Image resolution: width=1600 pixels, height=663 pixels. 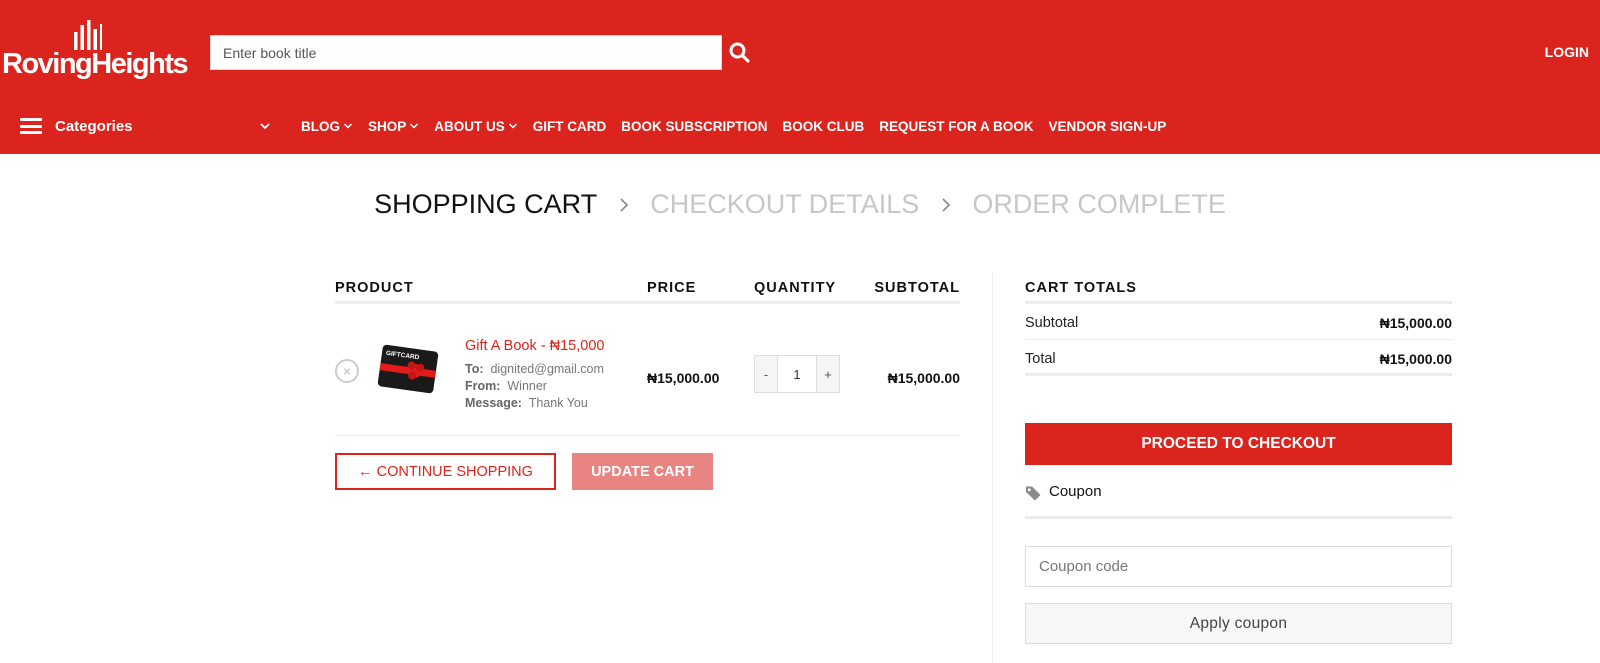 What do you see at coordinates (1238, 566) in the screenshot?
I see `coupon-code-input` at bounding box center [1238, 566].